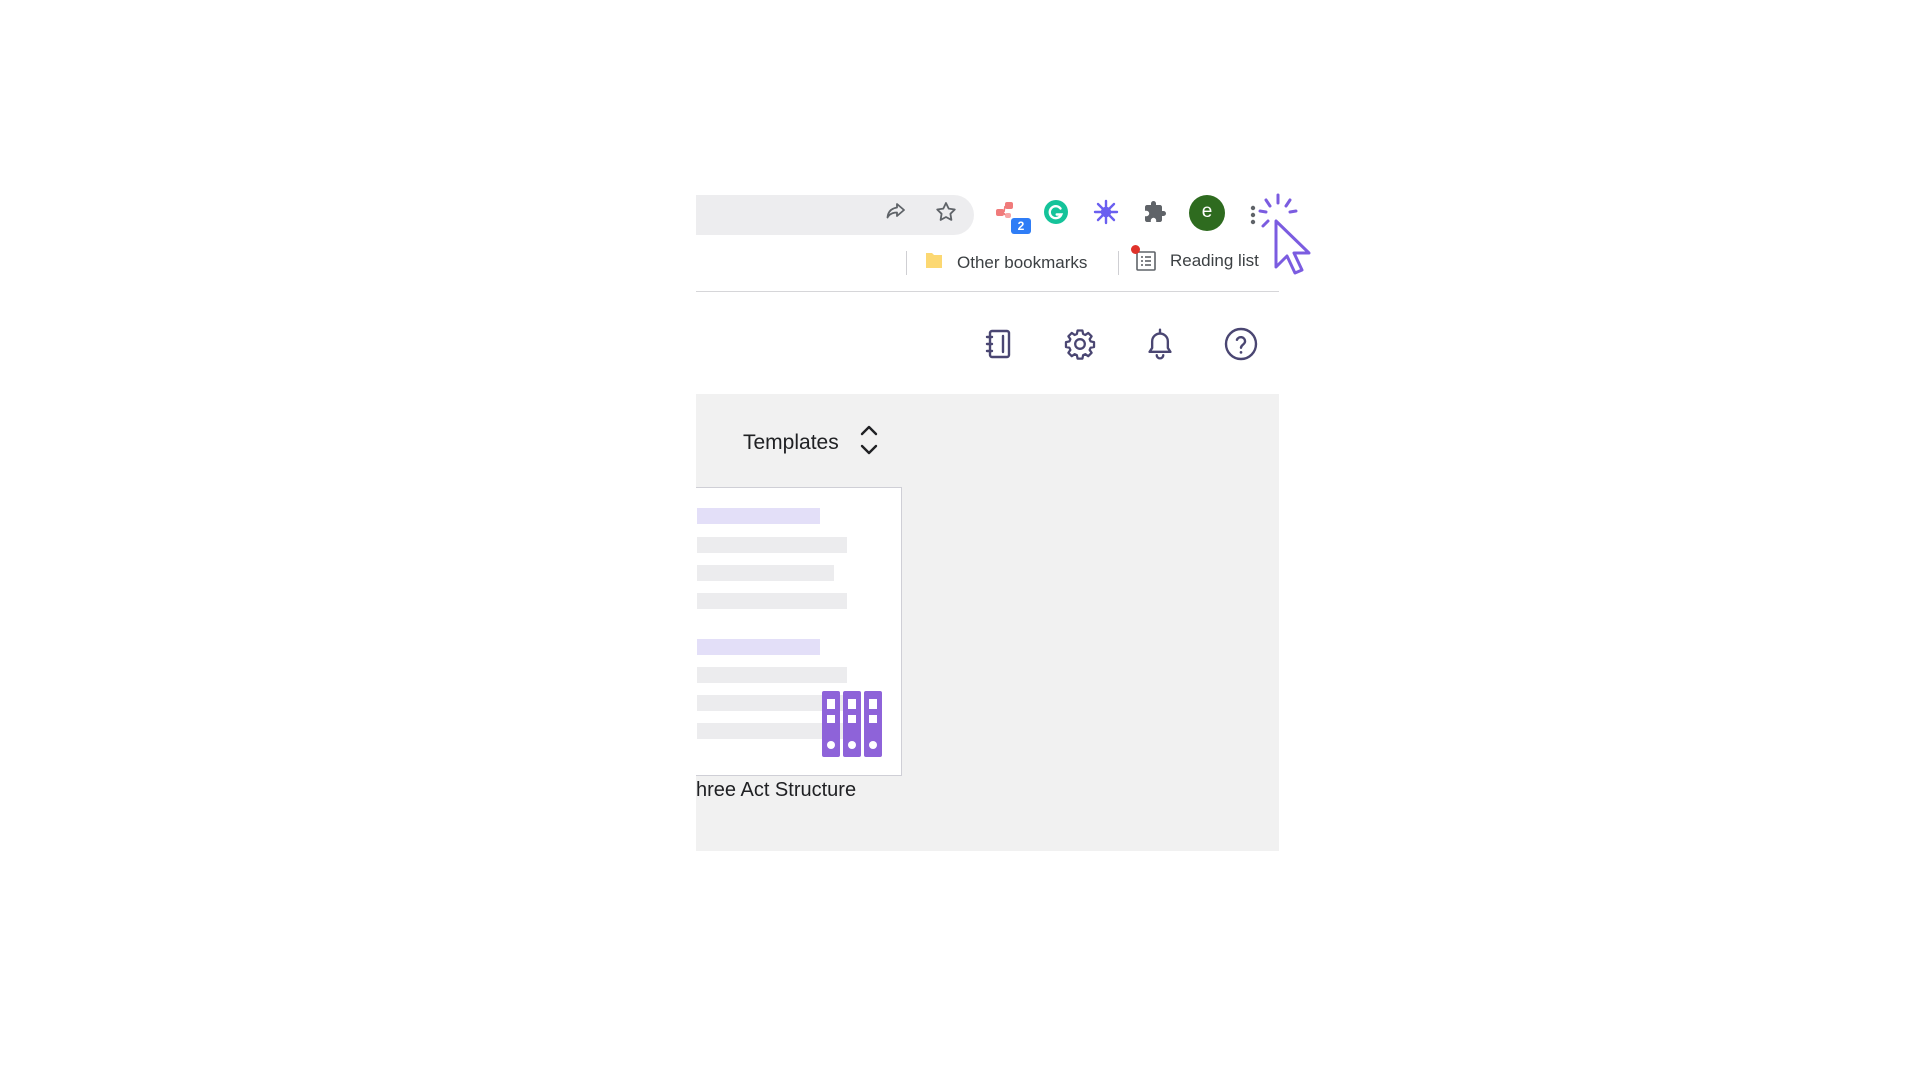  I want to click on avatar: e, so click(1207, 213).